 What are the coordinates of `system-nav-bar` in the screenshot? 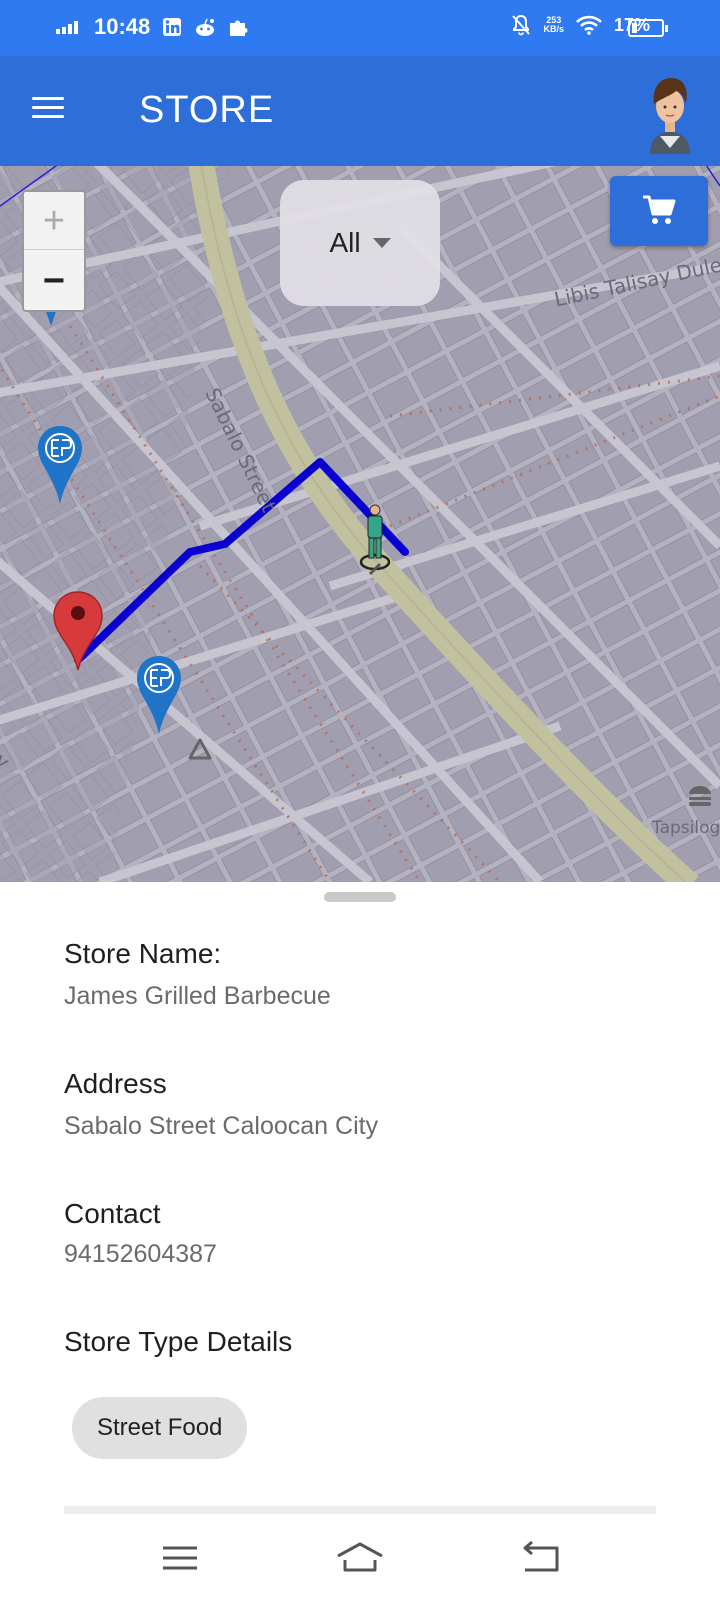 It's located at (360, 1559).